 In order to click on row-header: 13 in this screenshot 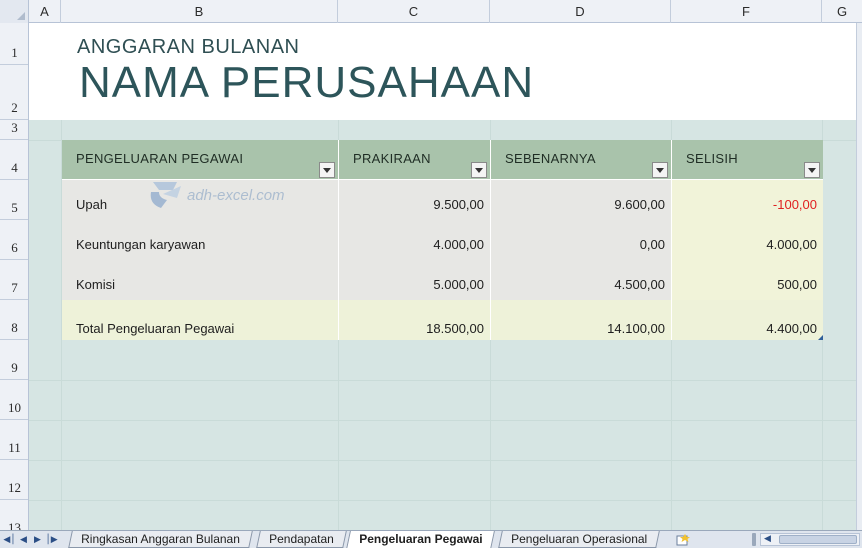, I will do `click(14, 515)`.